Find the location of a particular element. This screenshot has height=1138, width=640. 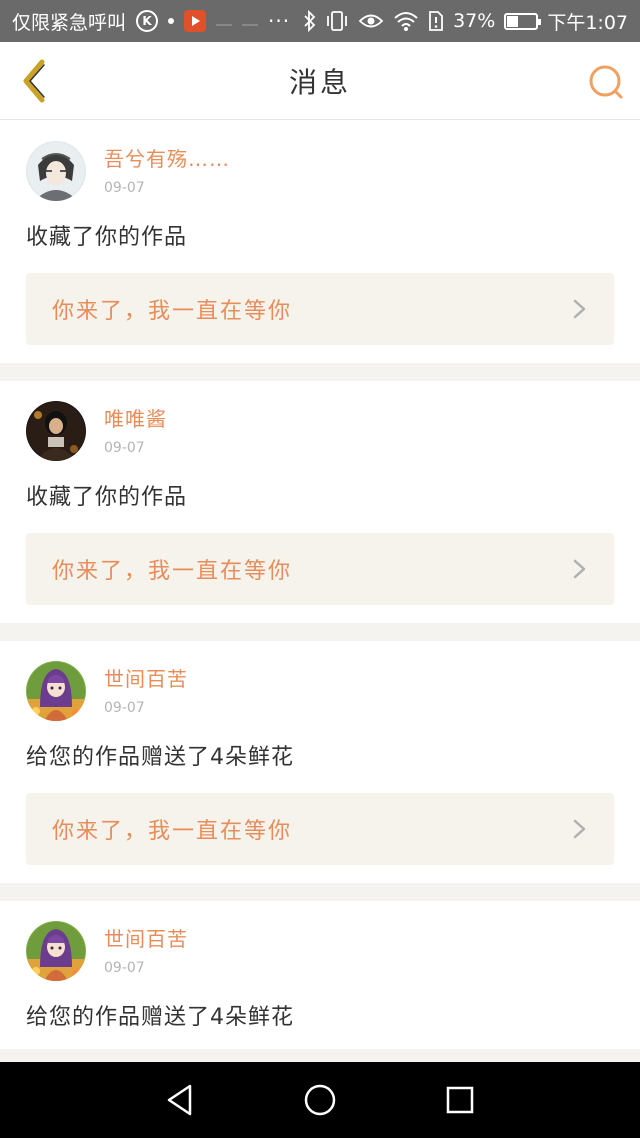

status-right: 37% 下午1:07 is located at coordinates (466, 21).